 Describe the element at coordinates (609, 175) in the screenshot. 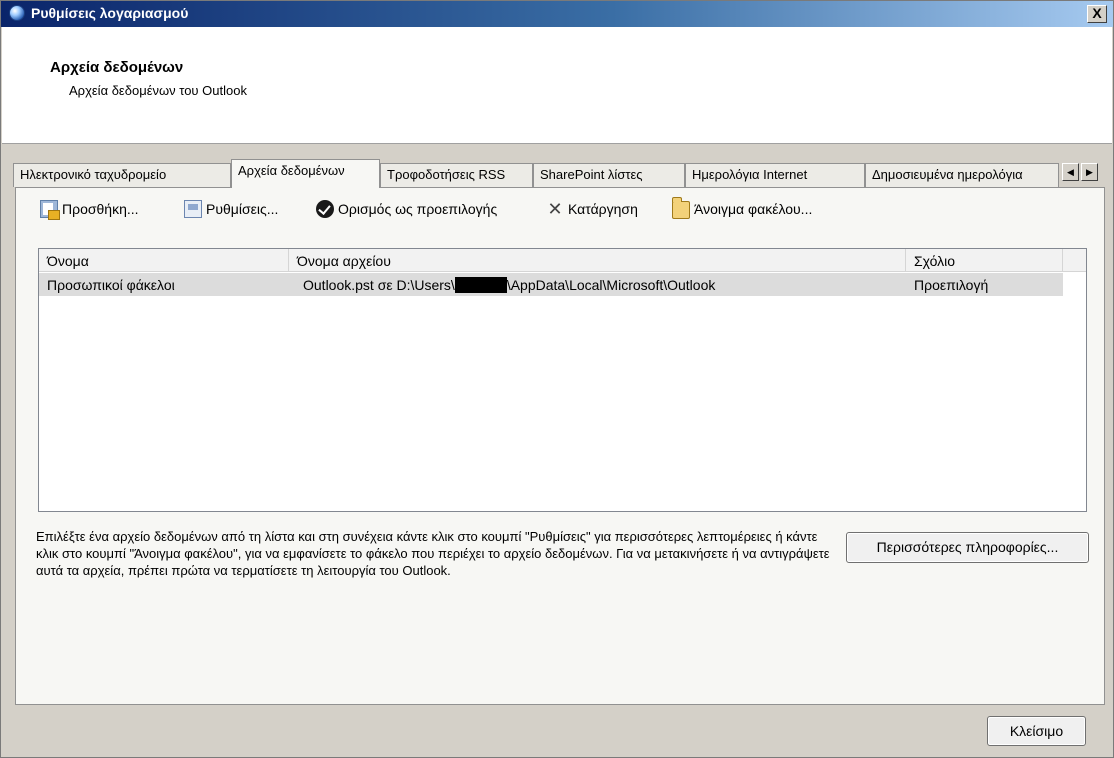

I see `tab-sharepoint-lists: SharePoint λίστες` at that location.